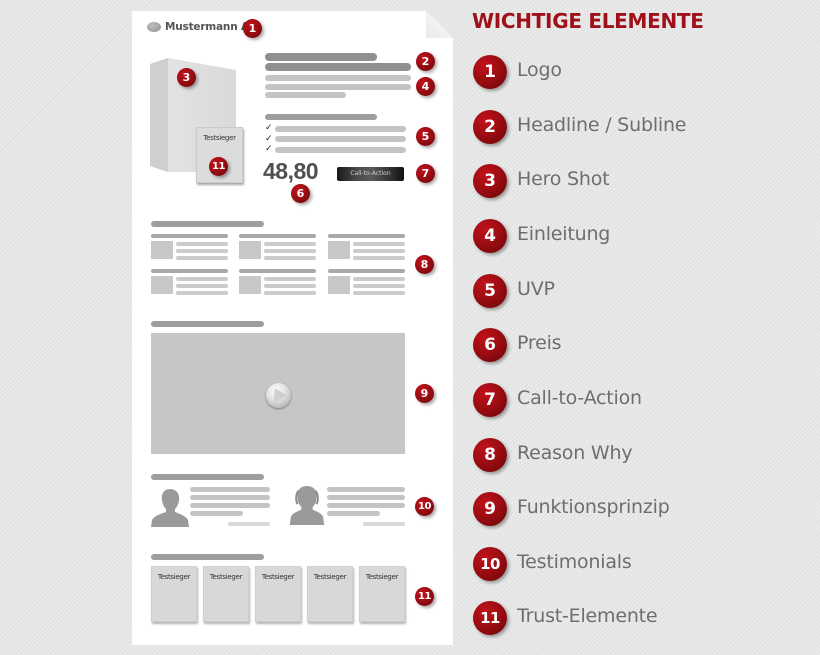 The height and width of the screenshot is (655, 820). I want to click on uvp-heading-placeholder, so click(321, 117).